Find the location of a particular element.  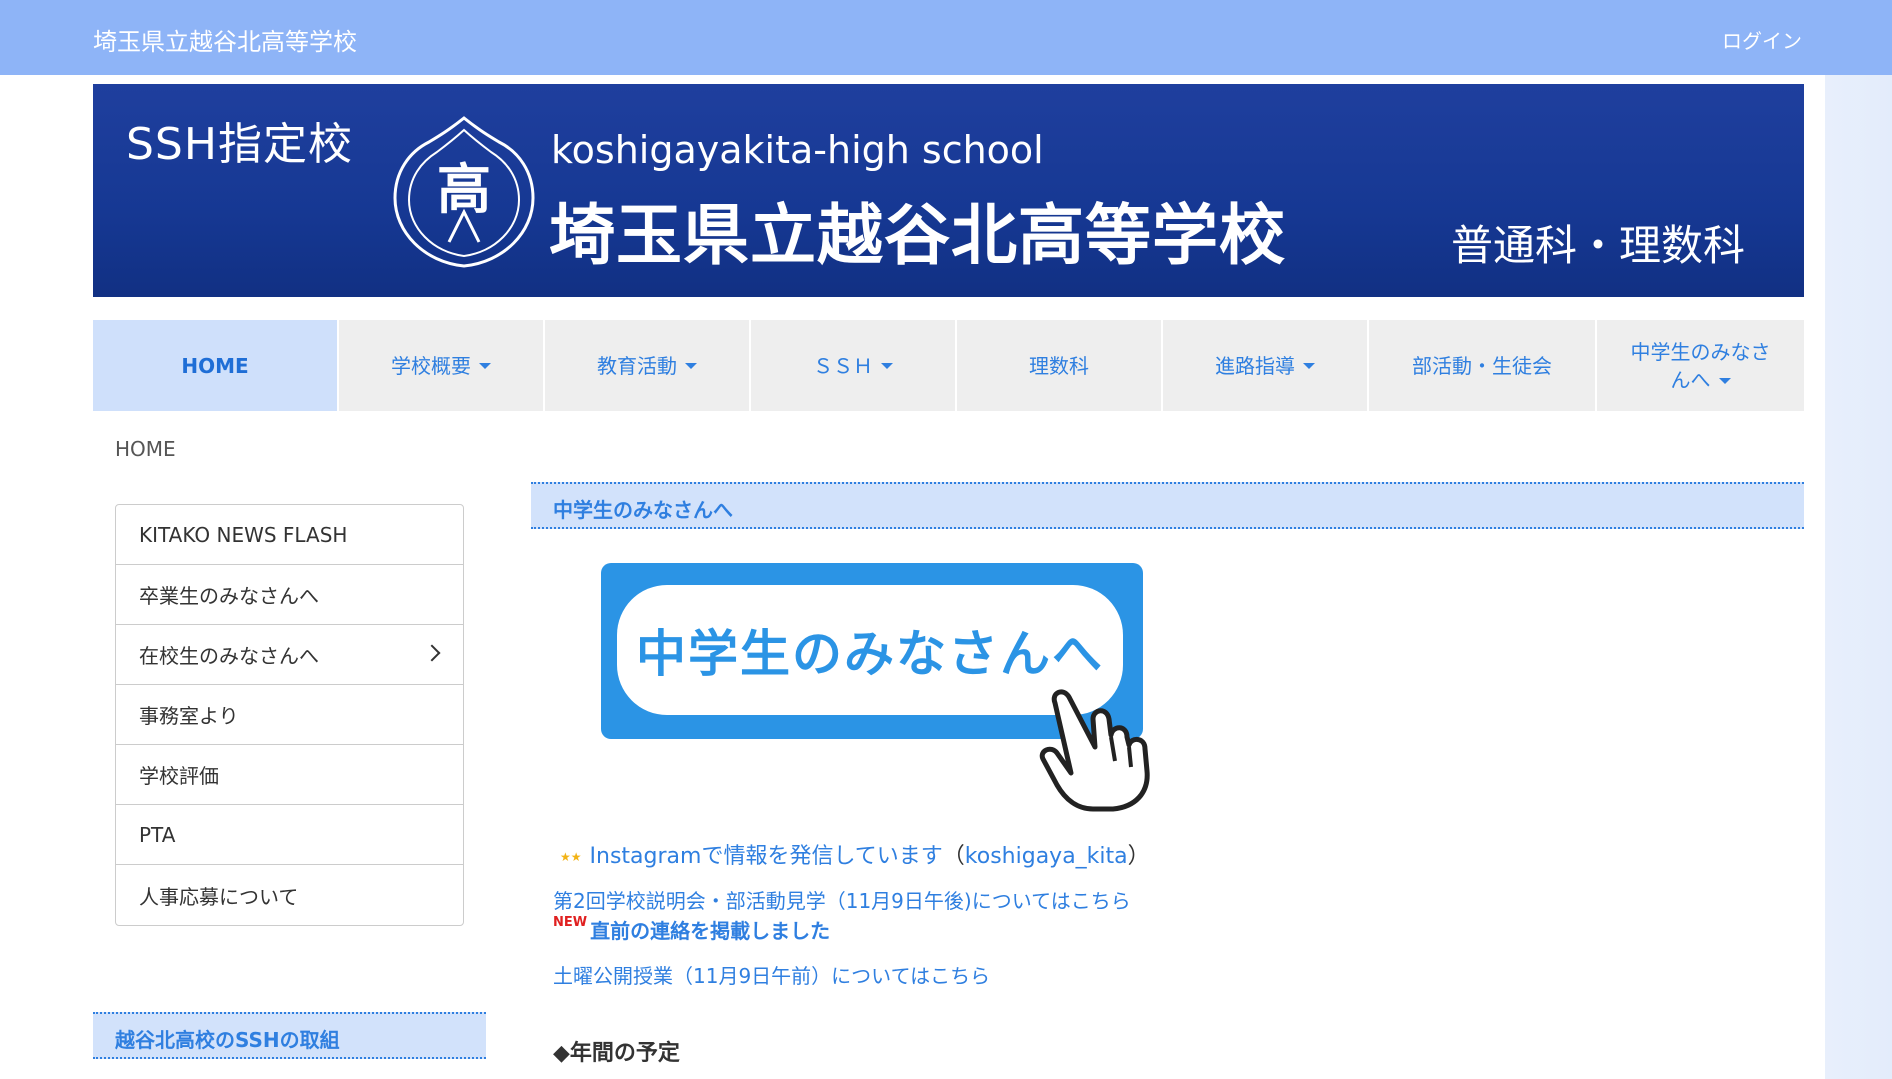

nav-label: 進路指導 is located at coordinates (1255, 365).